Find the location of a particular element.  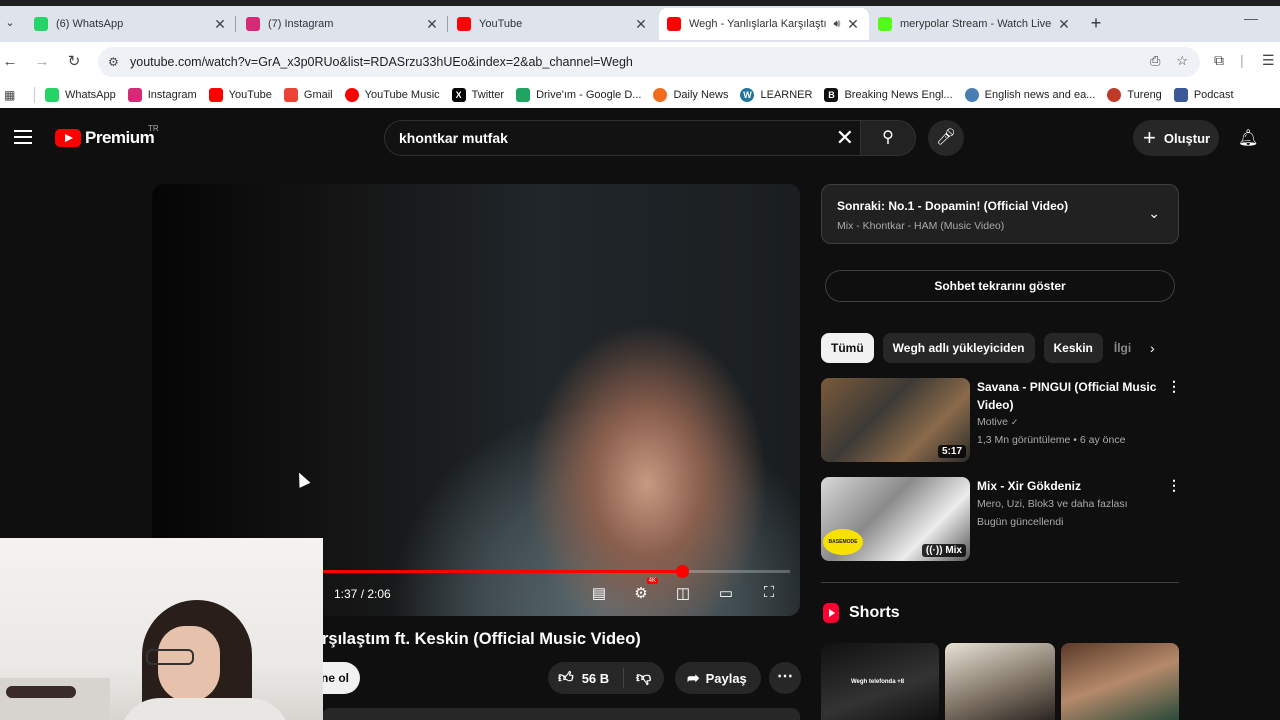

bookmark-podcast: Podcast is located at coordinates (1203, 95).